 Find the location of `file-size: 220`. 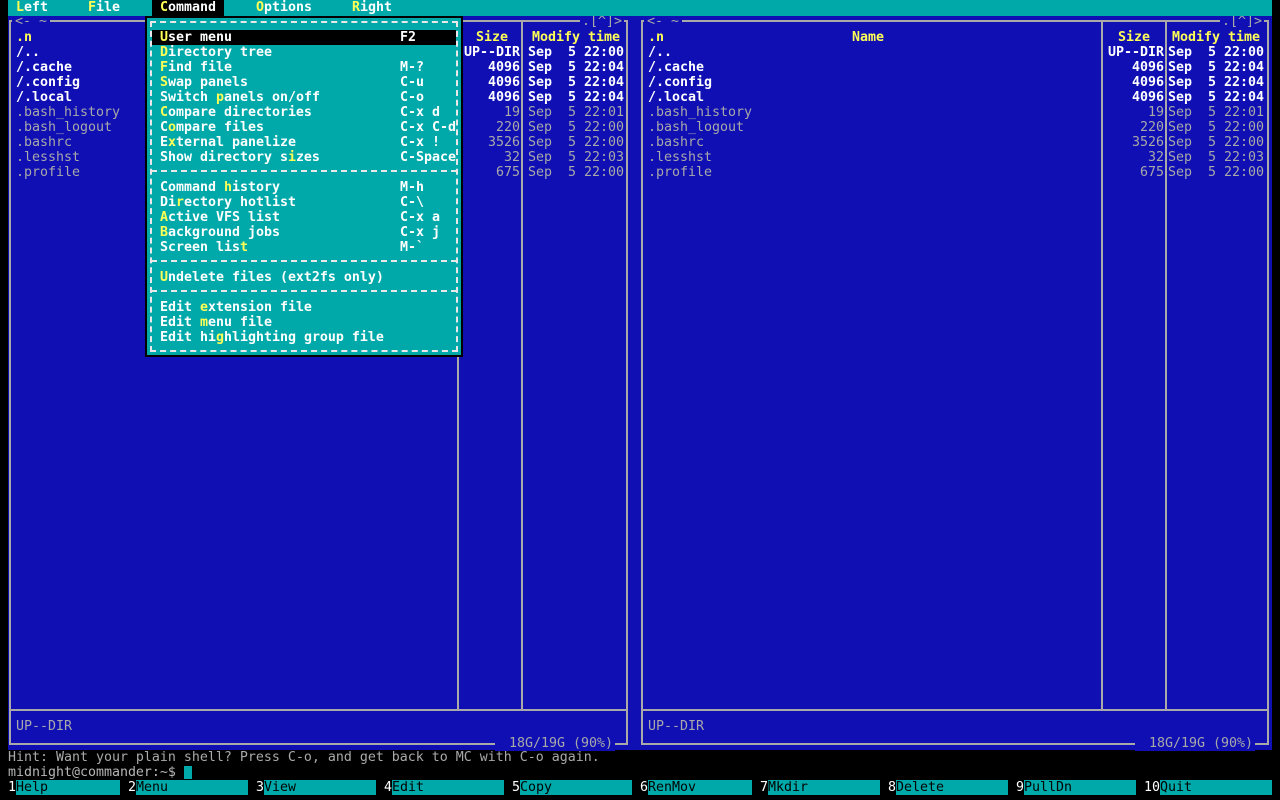

file-size: 220 is located at coordinates (1152, 127).